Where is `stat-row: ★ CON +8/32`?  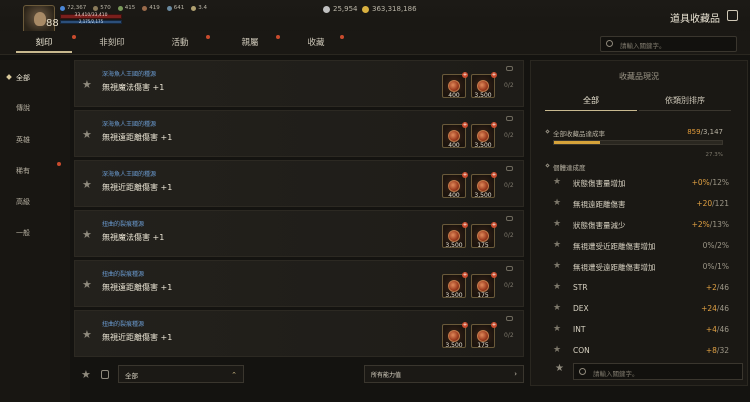
stat-row: ★ CON +8/32 is located at coordinates (641, 352).